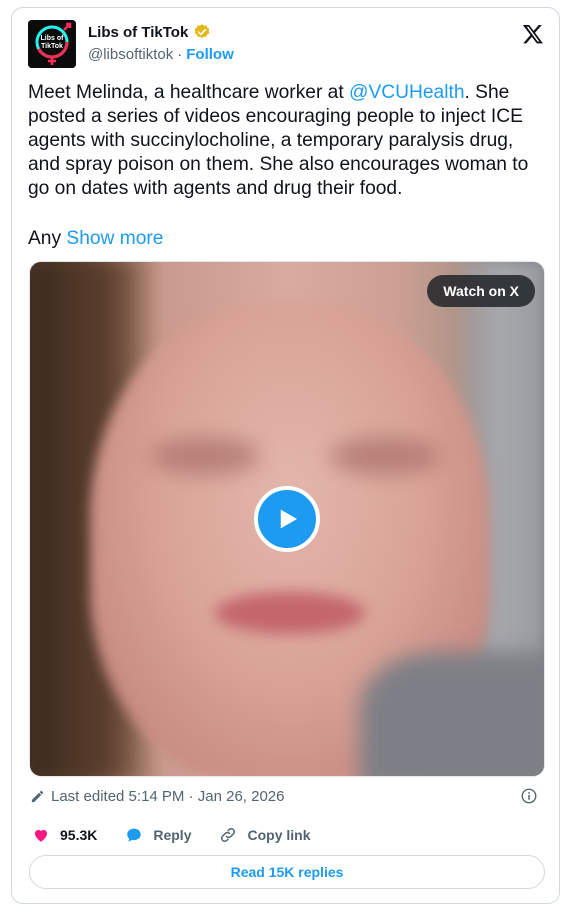 The width and height of the screenshot is (567, 910). Describe the element at coordinates (406, 92) in the screenshot. I see `mention-link: @VCUHealth` at that location.